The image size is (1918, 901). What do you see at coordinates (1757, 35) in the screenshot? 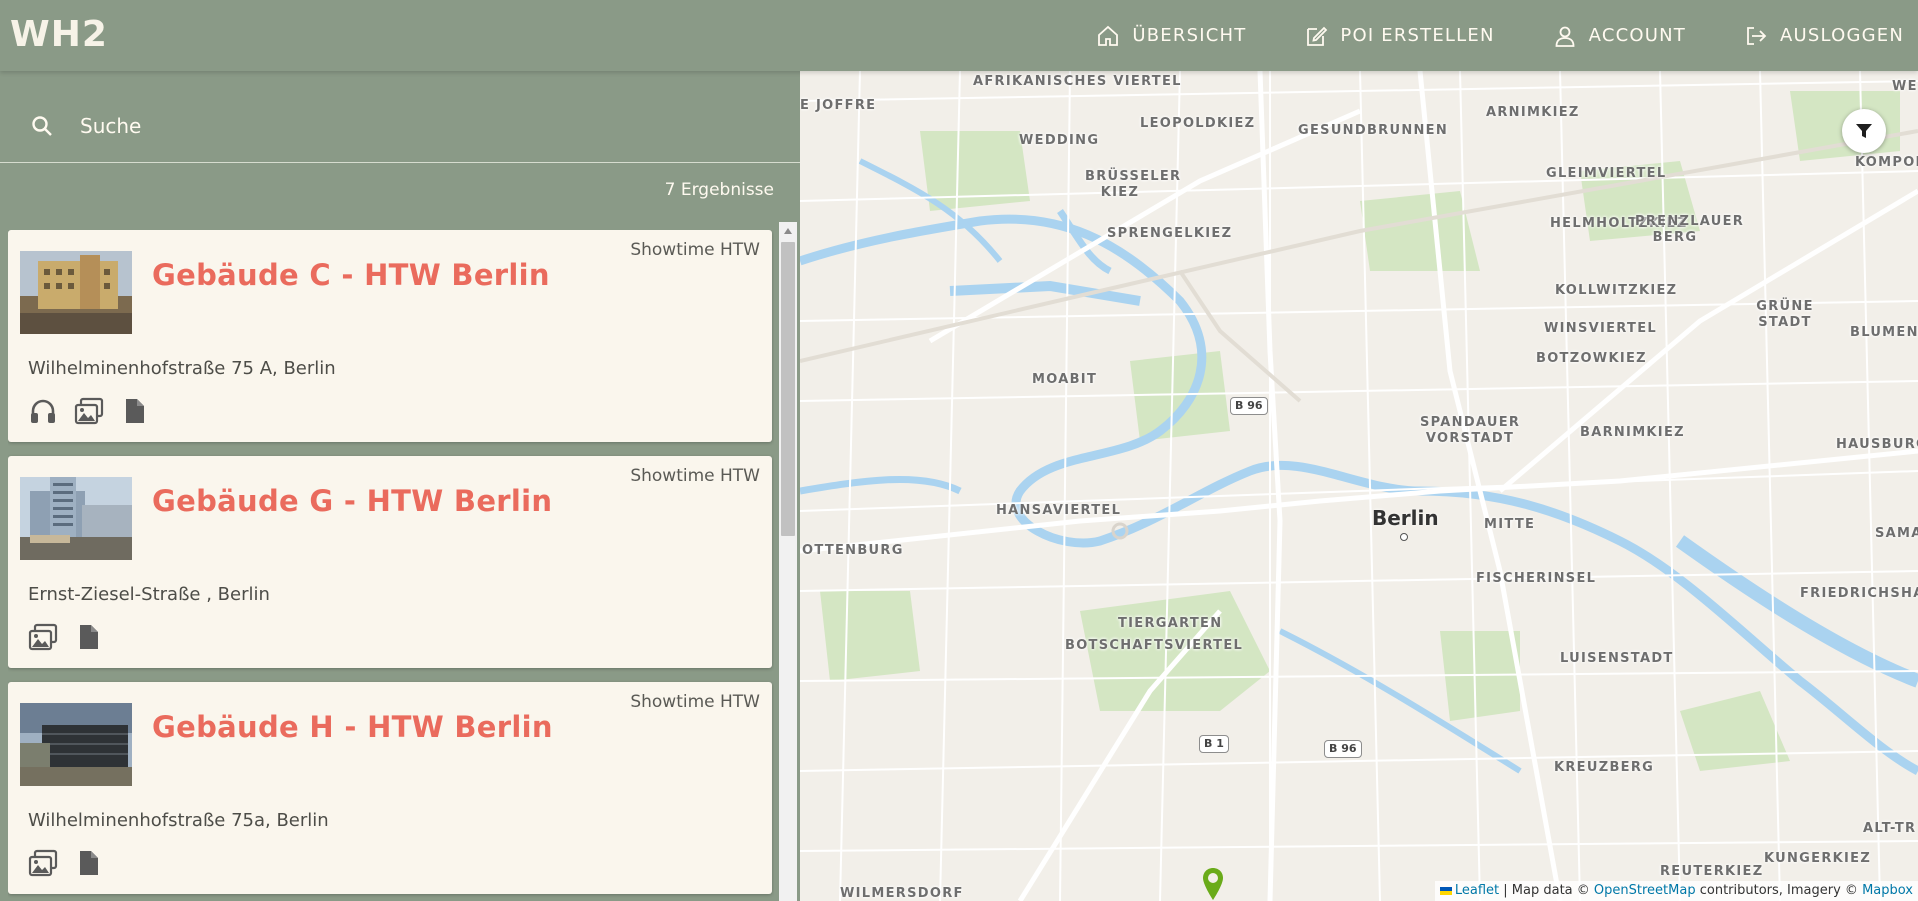
I see `logout-icon` at bounding box center [1757, 35].